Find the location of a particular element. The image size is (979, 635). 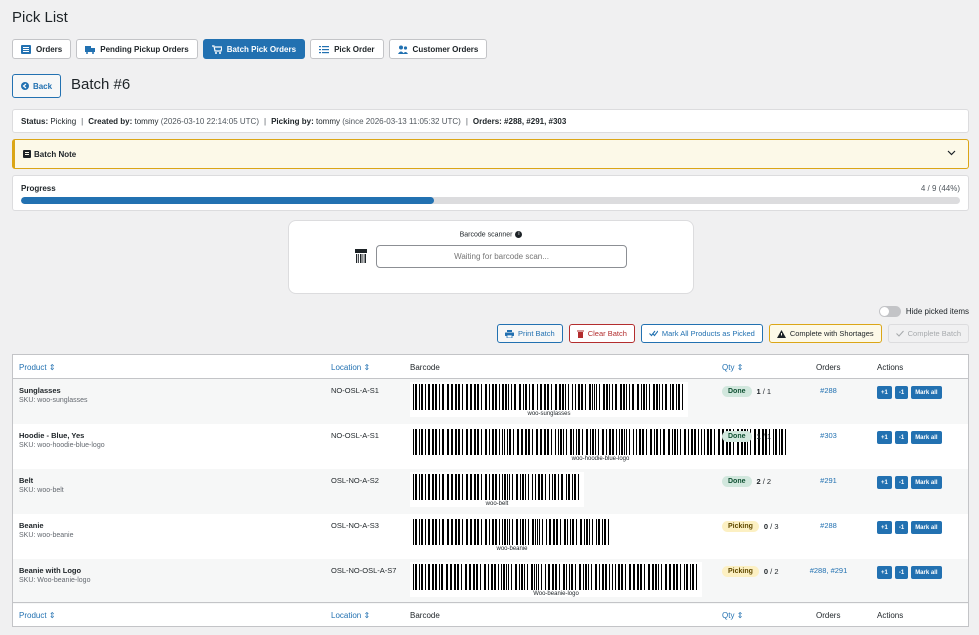

tab-batch-pick-orders: Batch Pick Orders is located at coordinates (254, 49).